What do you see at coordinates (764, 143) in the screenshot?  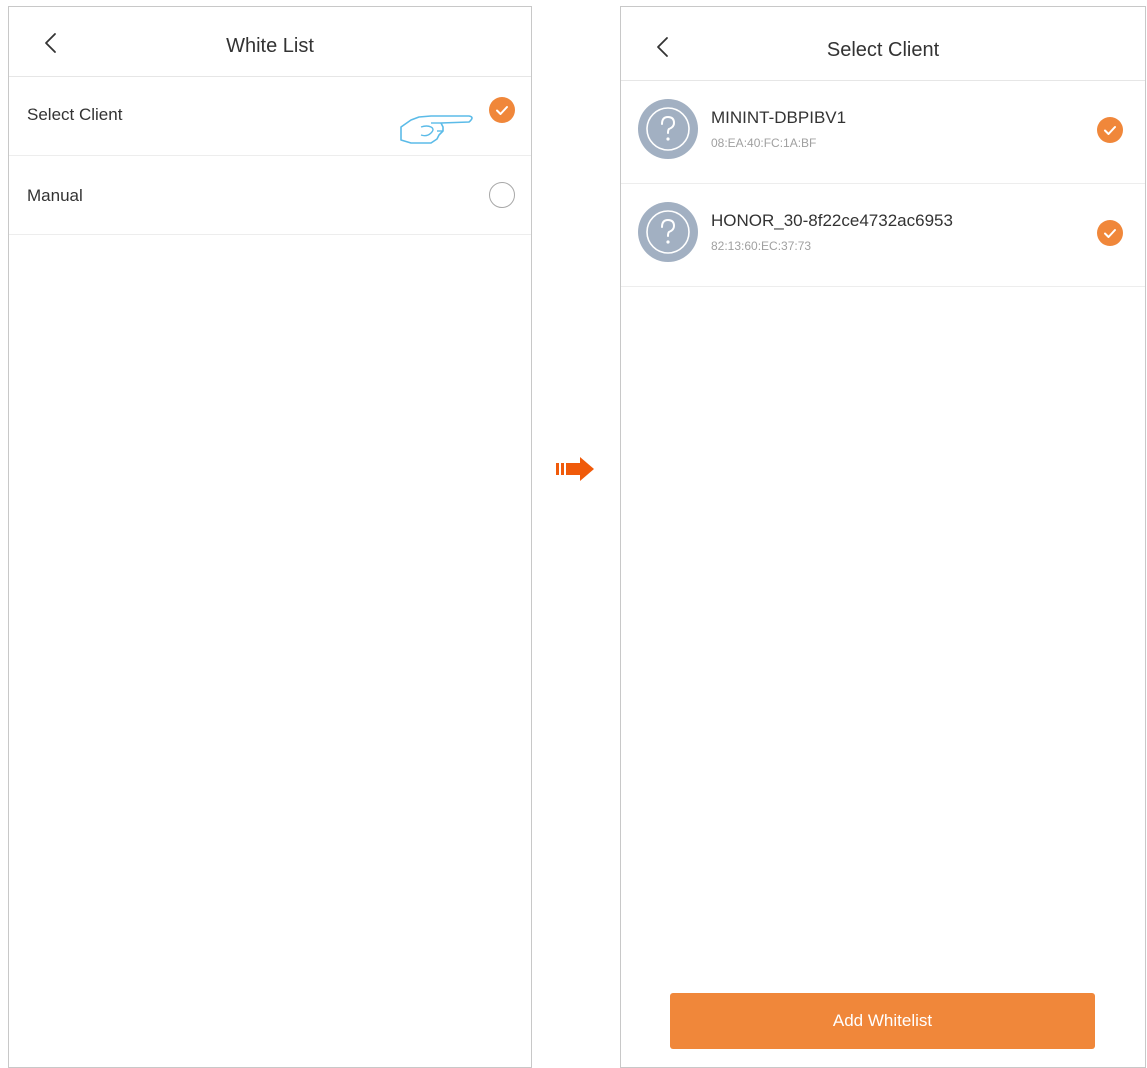 I see `client-mac: 08:EA:40:FC:1A:BF` at bounding box center [764, 143].